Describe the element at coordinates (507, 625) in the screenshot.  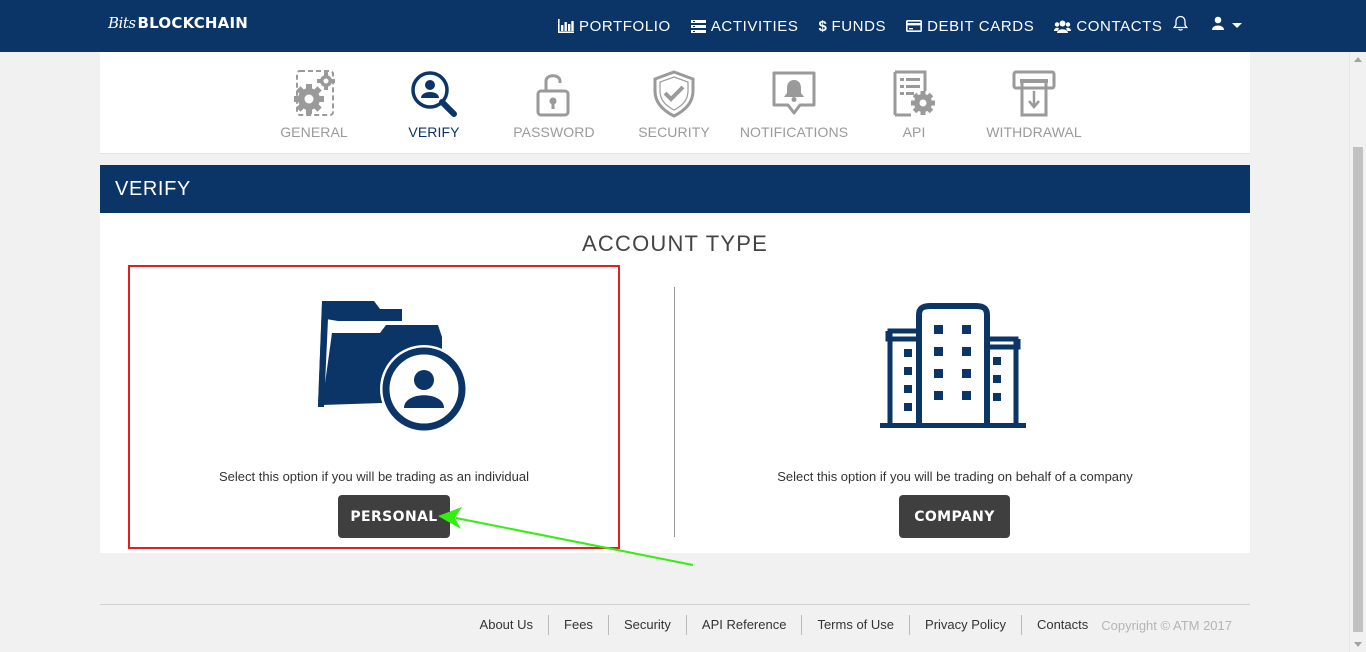
I see `footer-link-about: About Us` at that location.